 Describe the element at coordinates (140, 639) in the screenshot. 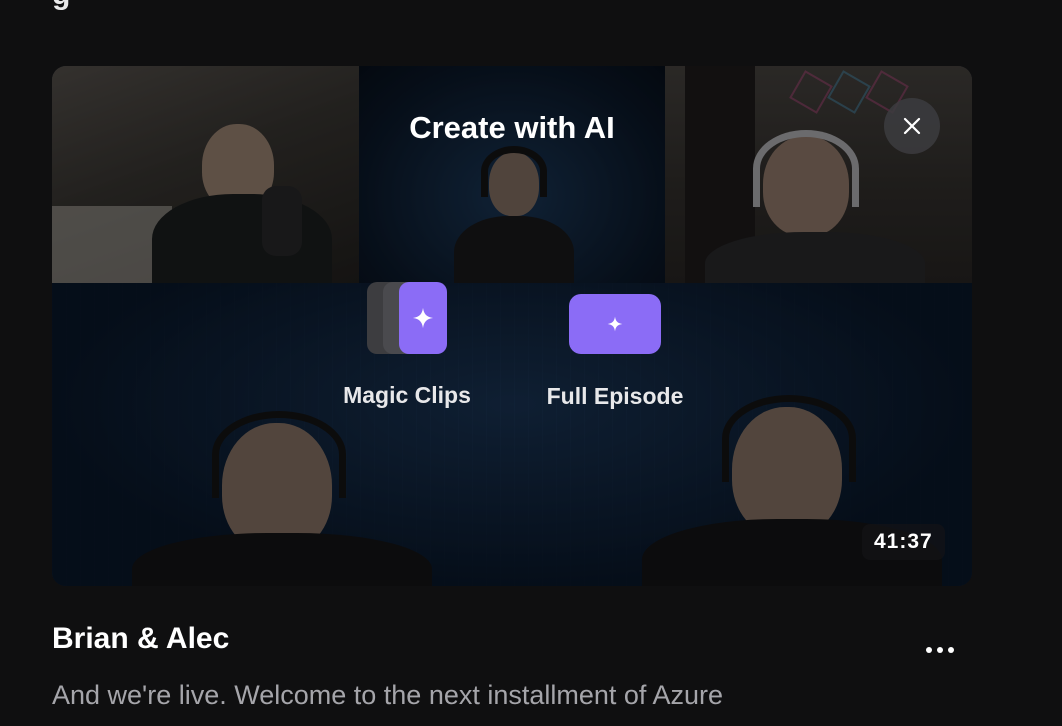

I see `episode-title: Brian & Alec` at that location.